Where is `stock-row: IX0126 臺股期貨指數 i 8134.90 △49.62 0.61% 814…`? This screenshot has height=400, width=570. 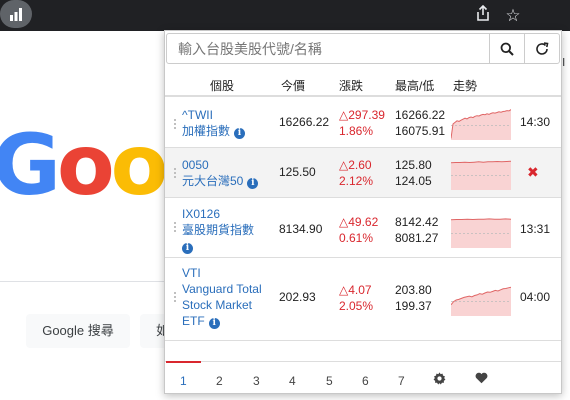 stock-row: IX0126 臺股期貨指數 i 8134.90 △49.62 0.61% 814… is located at coordinates (363, 228).